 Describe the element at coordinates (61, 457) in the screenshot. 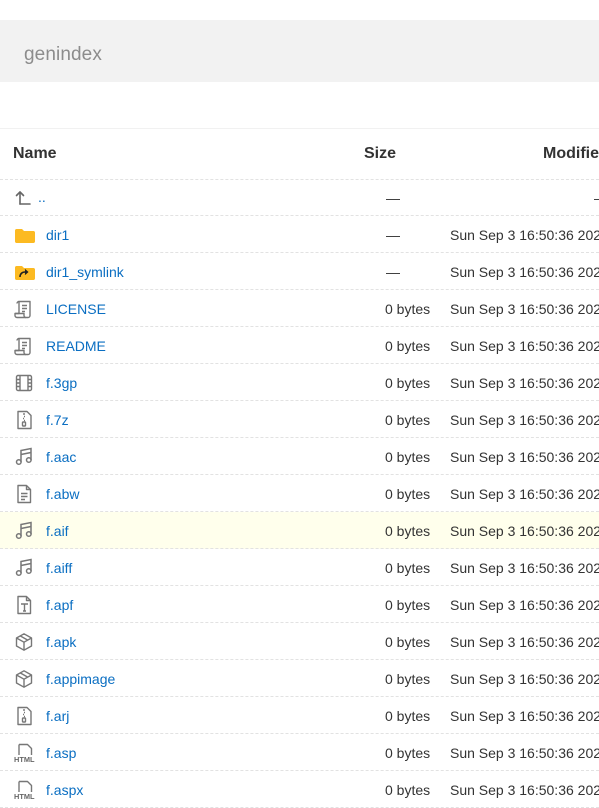

I see `file-link: f.aac` at that location.